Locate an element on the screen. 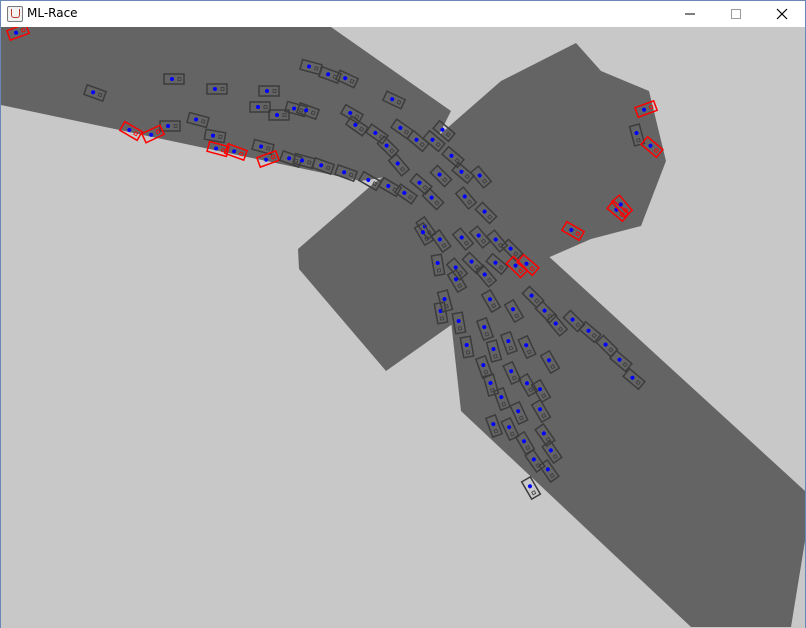  close-button is located at coordinates (782, 14).